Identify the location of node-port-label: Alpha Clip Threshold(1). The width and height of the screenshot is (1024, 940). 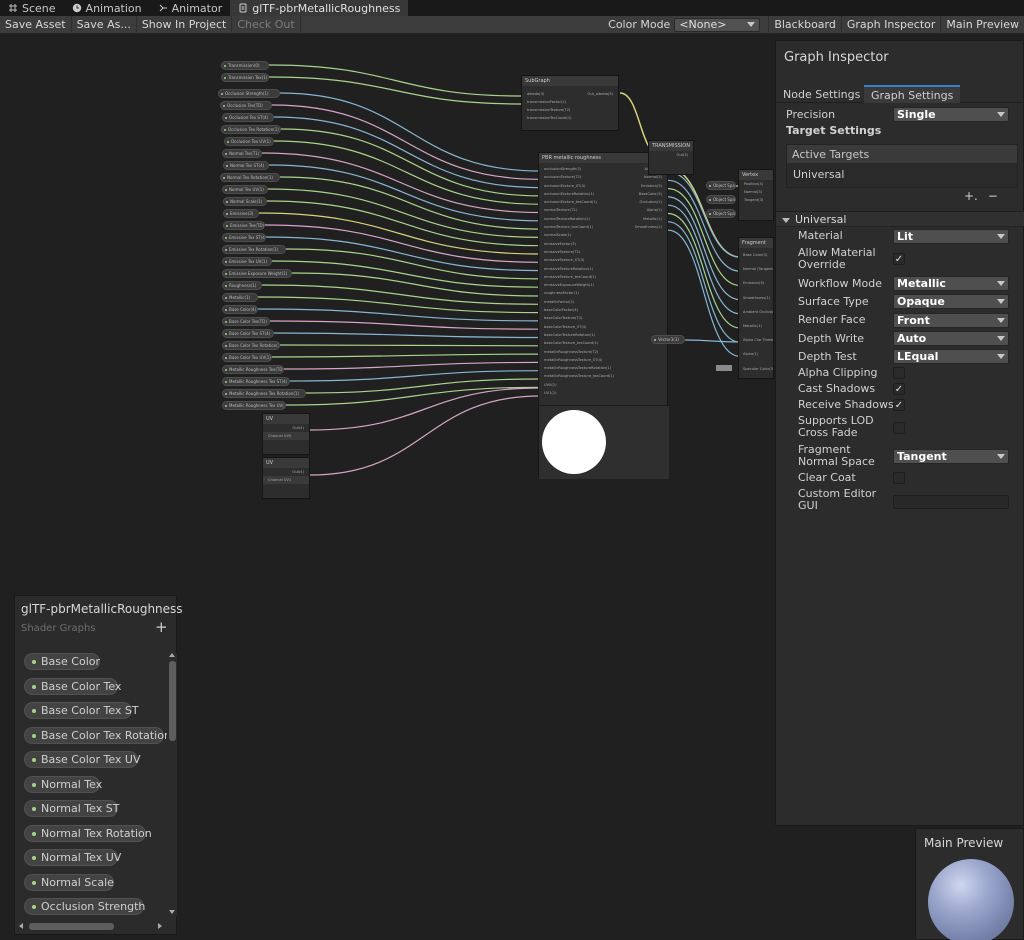
(756, 340).